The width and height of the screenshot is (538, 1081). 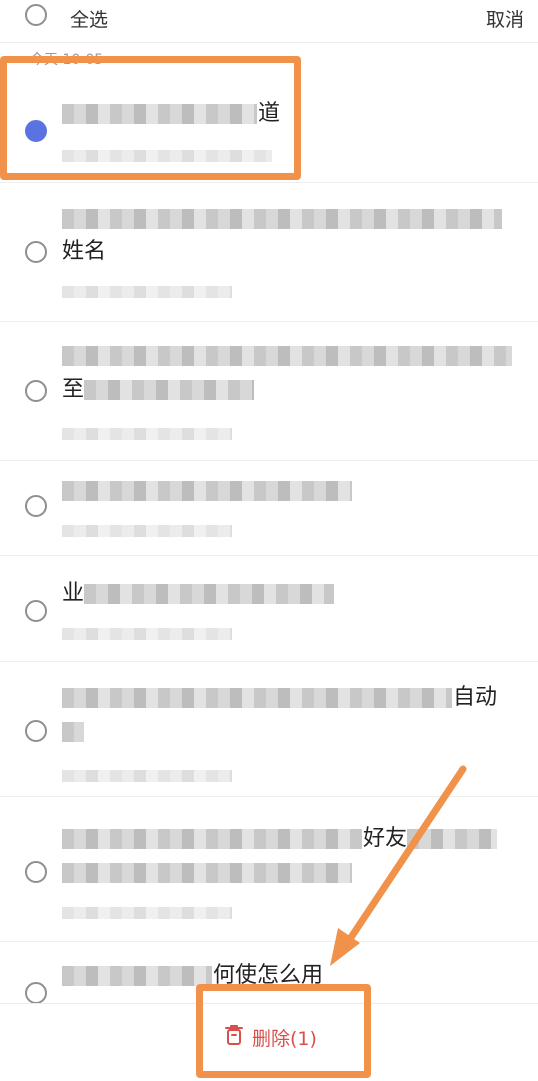 I want to click on item-title: 自动, so click(x=287, y=698).